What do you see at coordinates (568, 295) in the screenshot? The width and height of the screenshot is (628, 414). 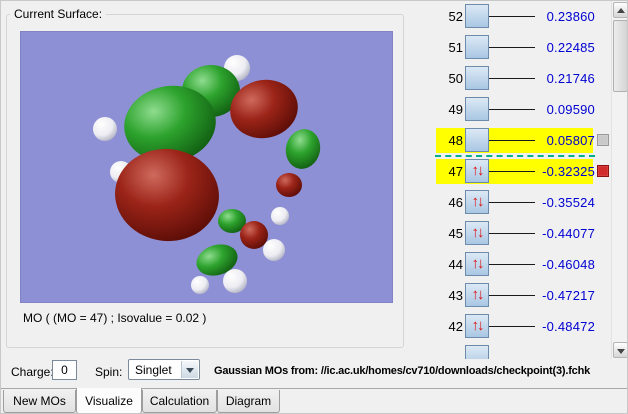 I see `mo-energy-value: -0.47217` at bounding box center [568, 295].